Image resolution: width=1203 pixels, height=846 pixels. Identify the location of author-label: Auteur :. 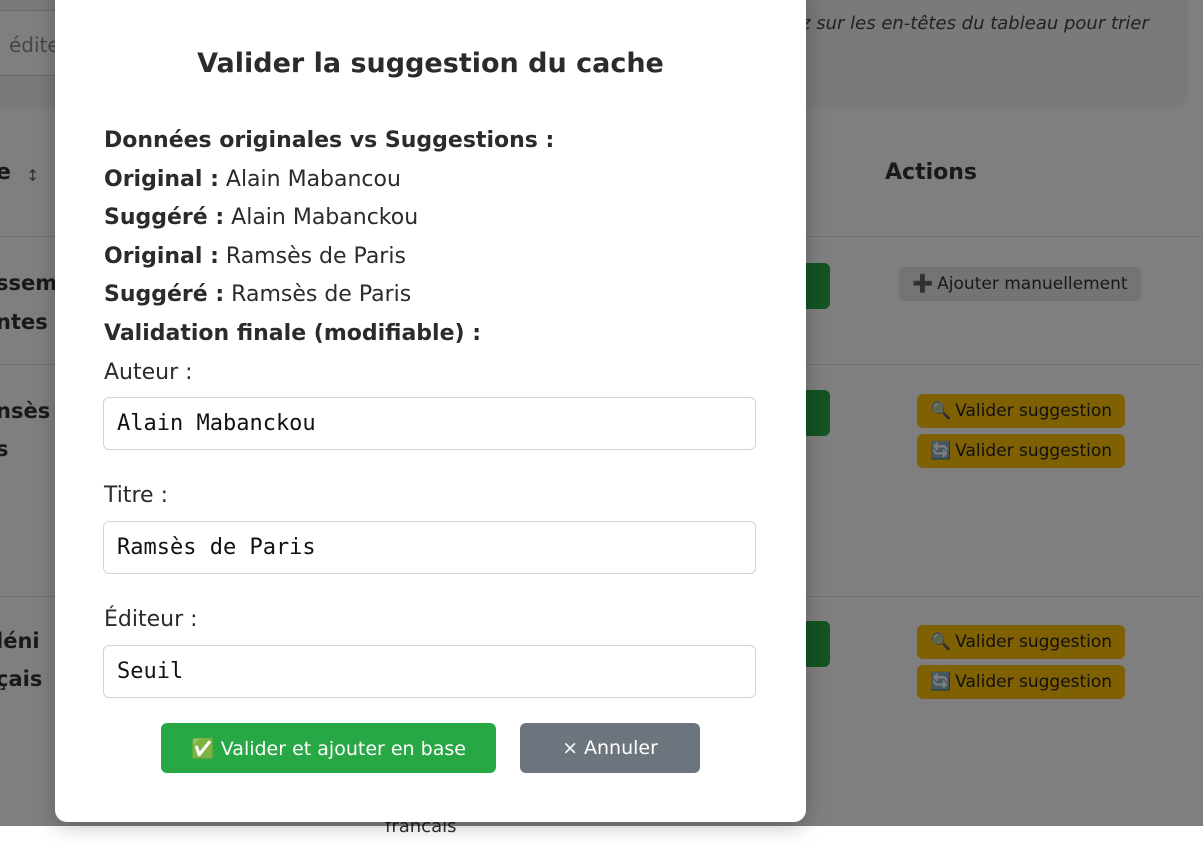
(148, 372).